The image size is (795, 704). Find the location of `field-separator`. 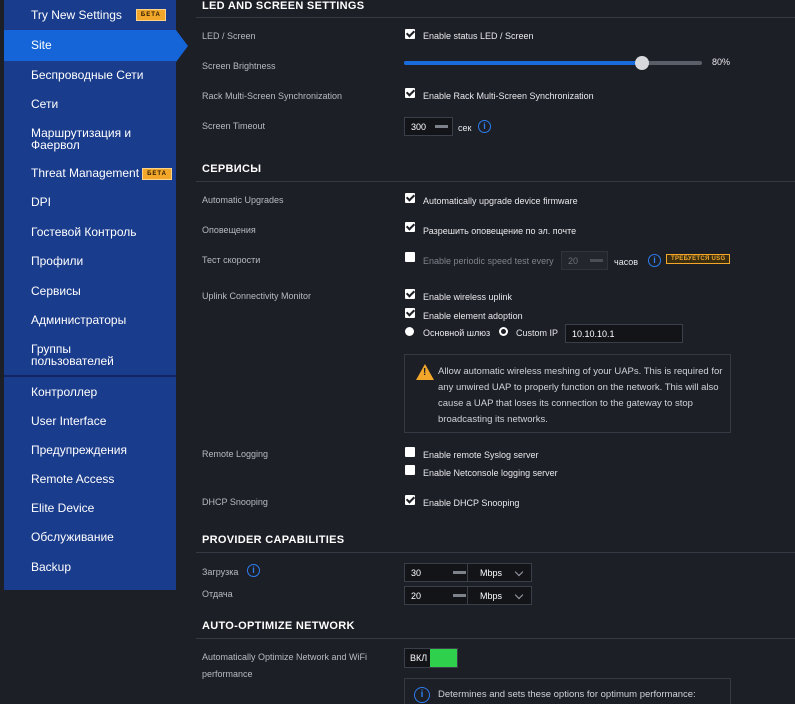

field-separator is located at coordinates (467, 572).